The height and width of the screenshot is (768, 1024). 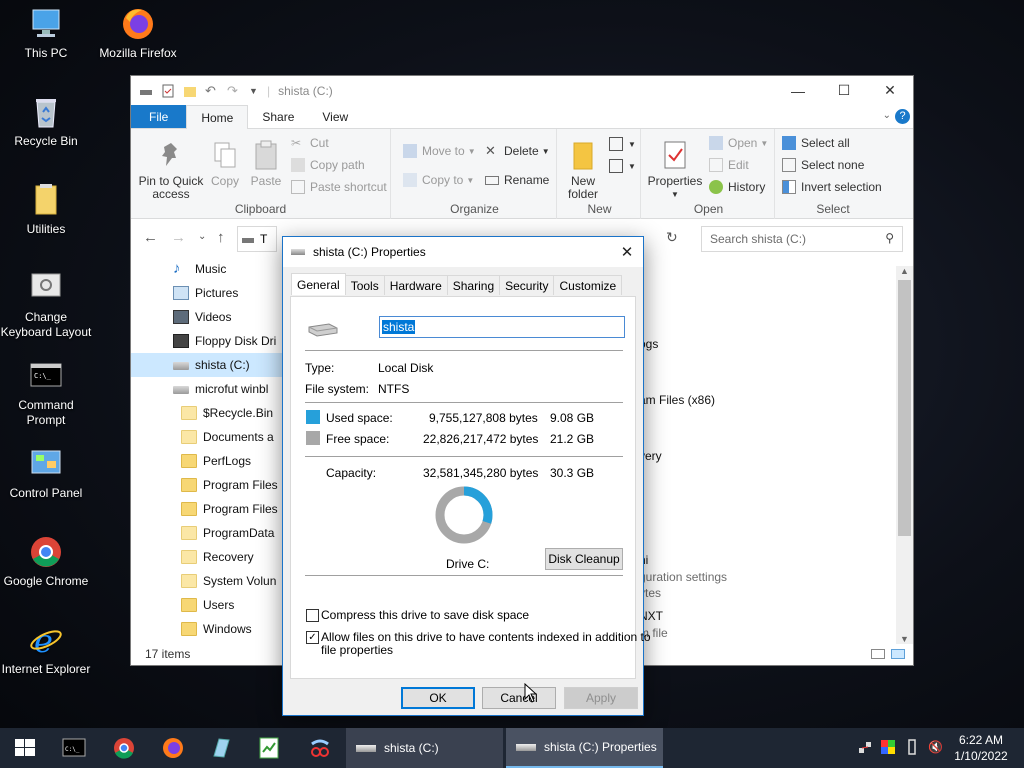 What do you see at coordinates (202, 236) in the screenshot?
I see `recent-locations-icon: ⌄` at bounding box center [202, 236].